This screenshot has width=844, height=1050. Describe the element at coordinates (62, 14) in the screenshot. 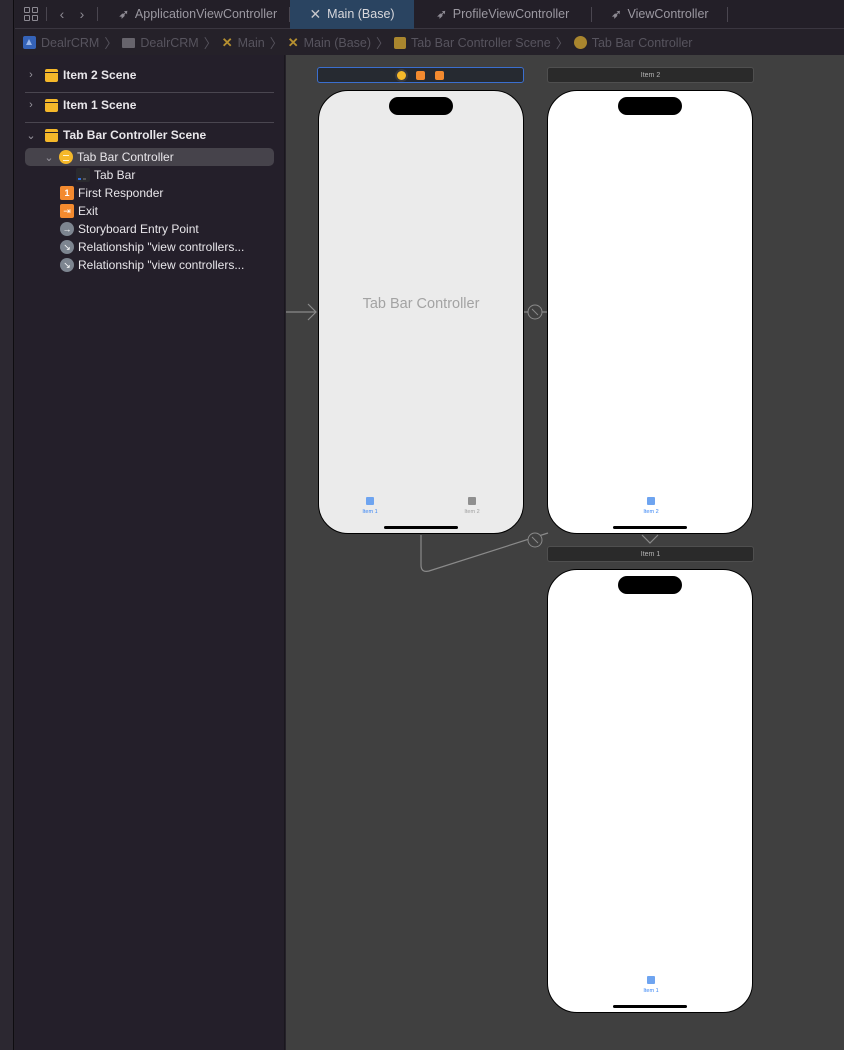

I see `back-button: ‹` at that location.